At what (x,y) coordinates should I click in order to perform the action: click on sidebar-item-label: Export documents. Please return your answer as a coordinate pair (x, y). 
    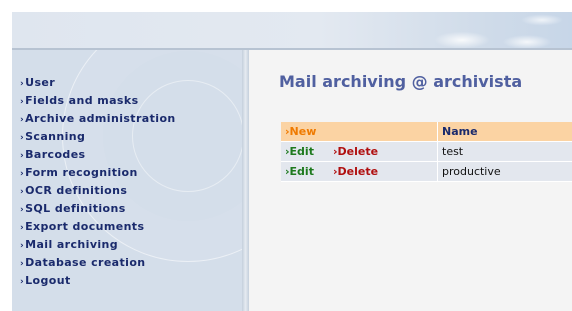
    Looking at the image, I should click on (85, 226).